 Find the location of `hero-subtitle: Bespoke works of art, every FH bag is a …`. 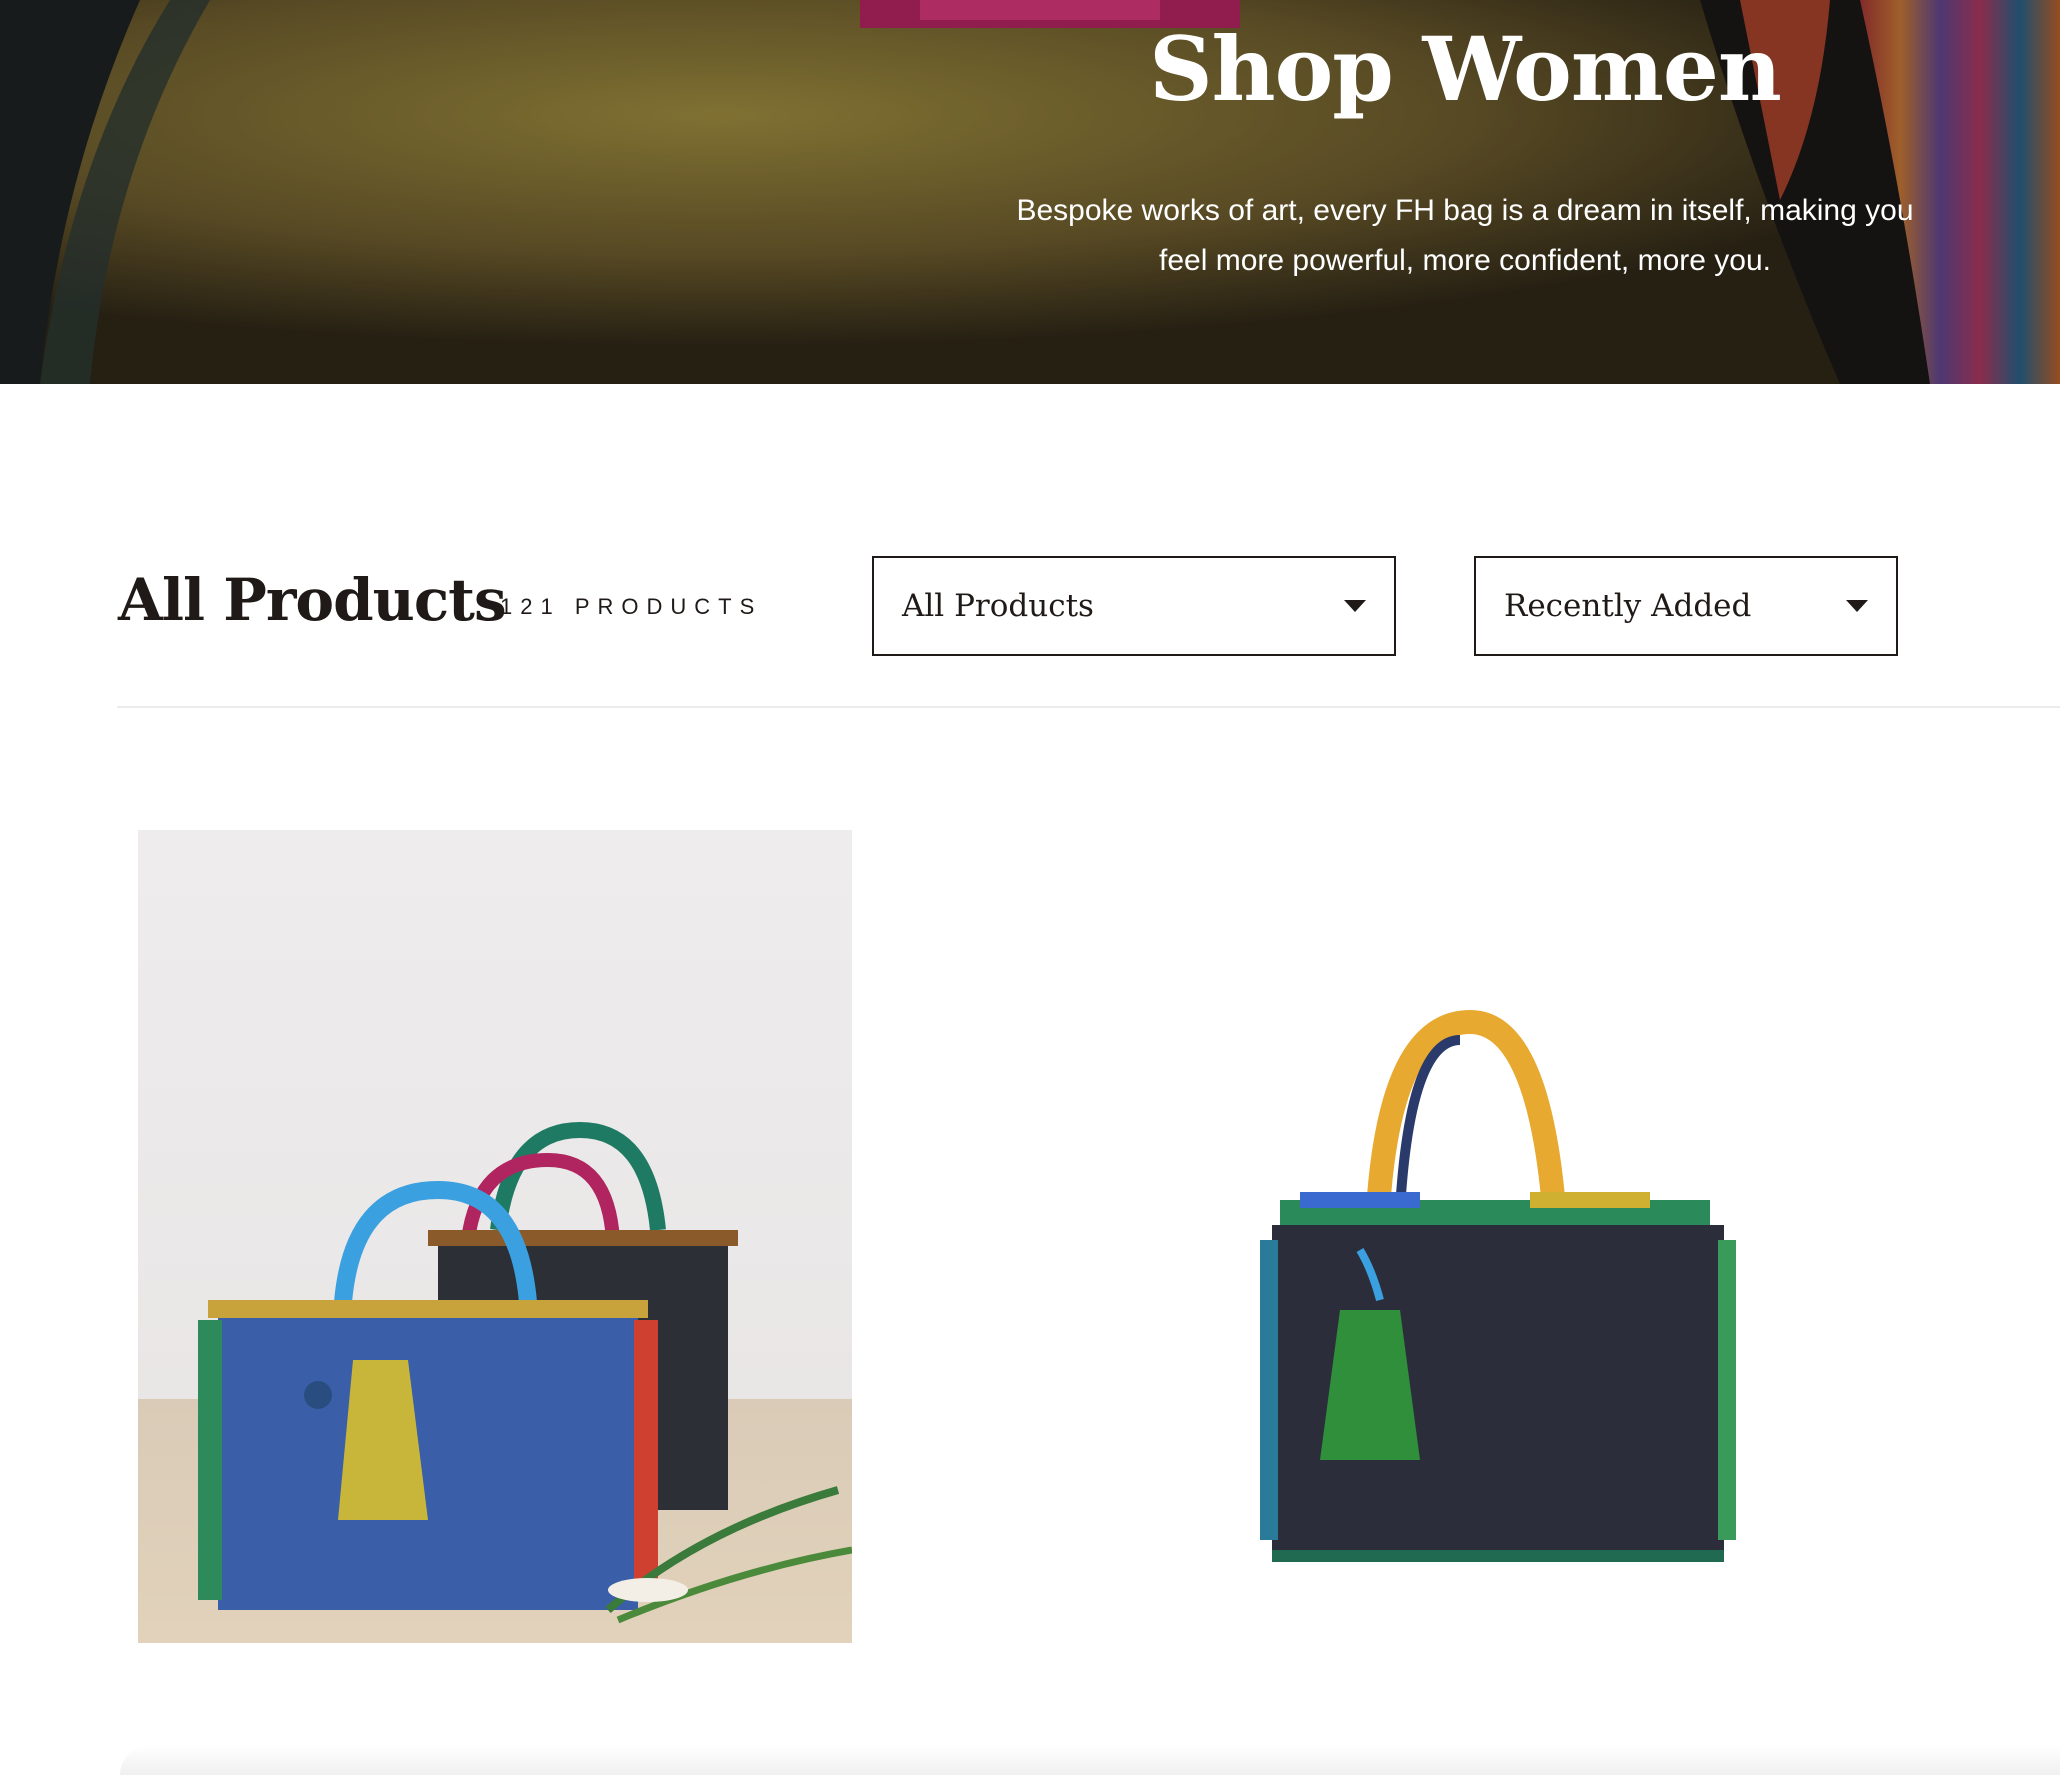

hero-subtitle: Bespoke works of art, every FH bag is a … is located at coordinates (1465, 236).